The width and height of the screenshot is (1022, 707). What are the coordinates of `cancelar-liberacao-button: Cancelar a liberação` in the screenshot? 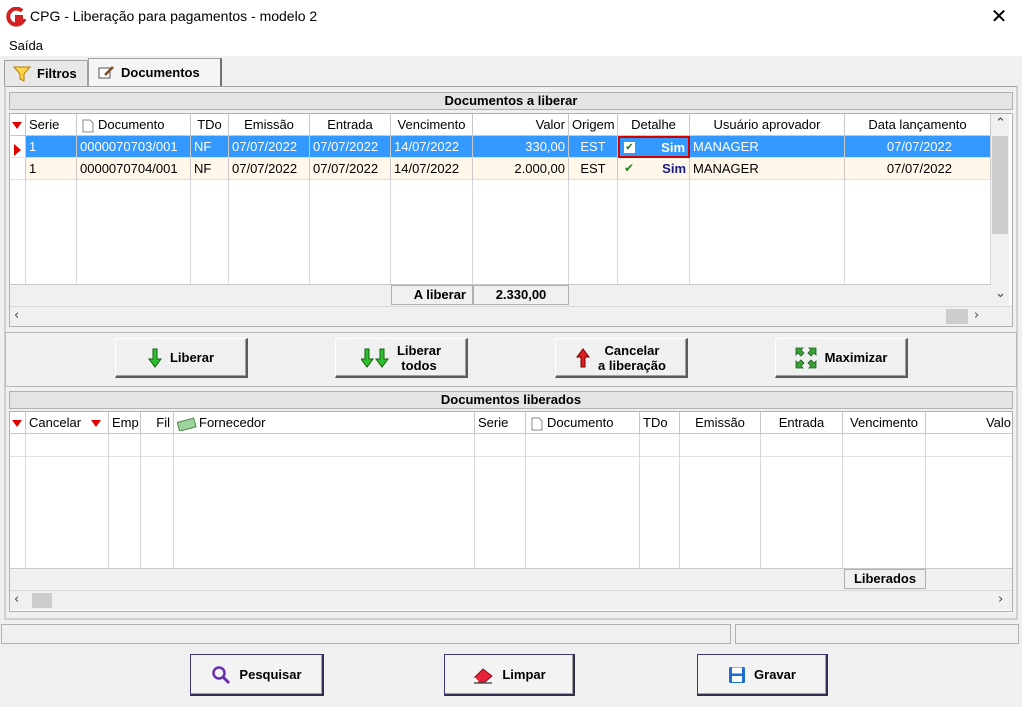 It's located at (621, 358).